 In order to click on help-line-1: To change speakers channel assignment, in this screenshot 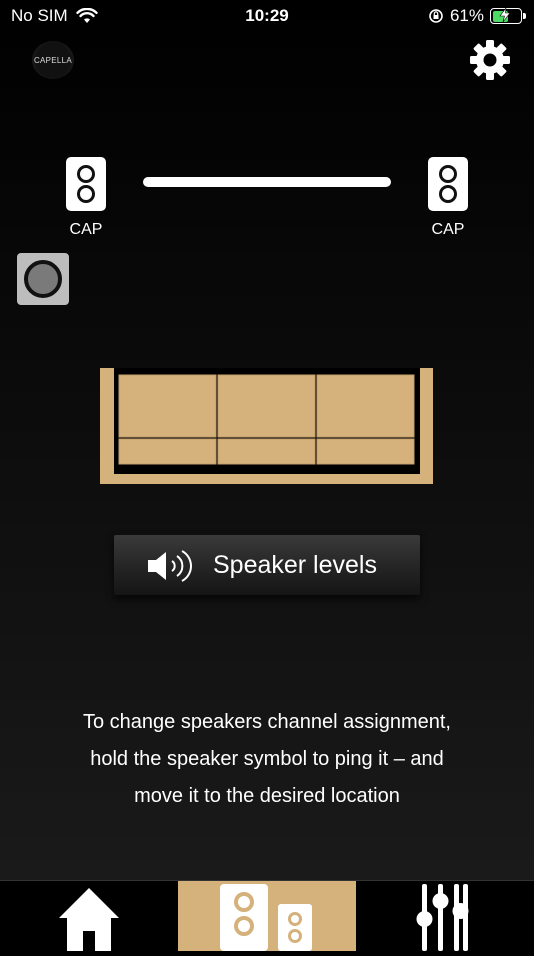, I will do `click(266, 722)`.